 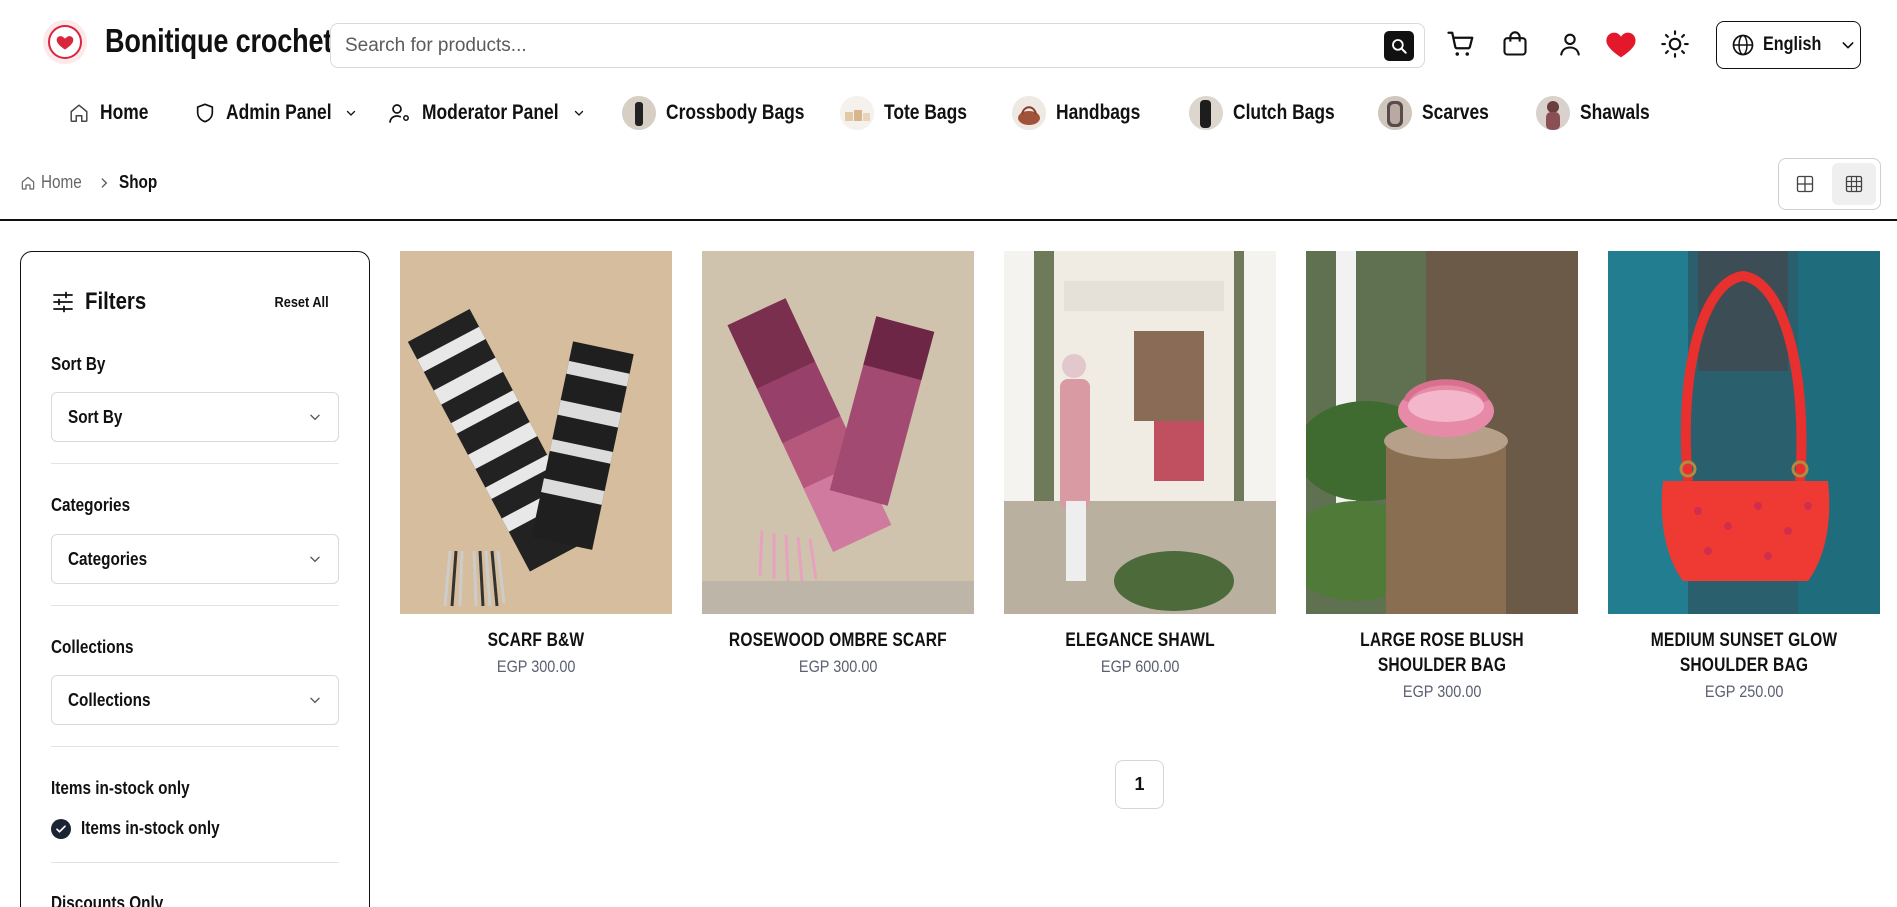 What do you see at coordinates (1829, 184) in the screenshot?
I see `view-toggle` at bounding box center [1829, 184].